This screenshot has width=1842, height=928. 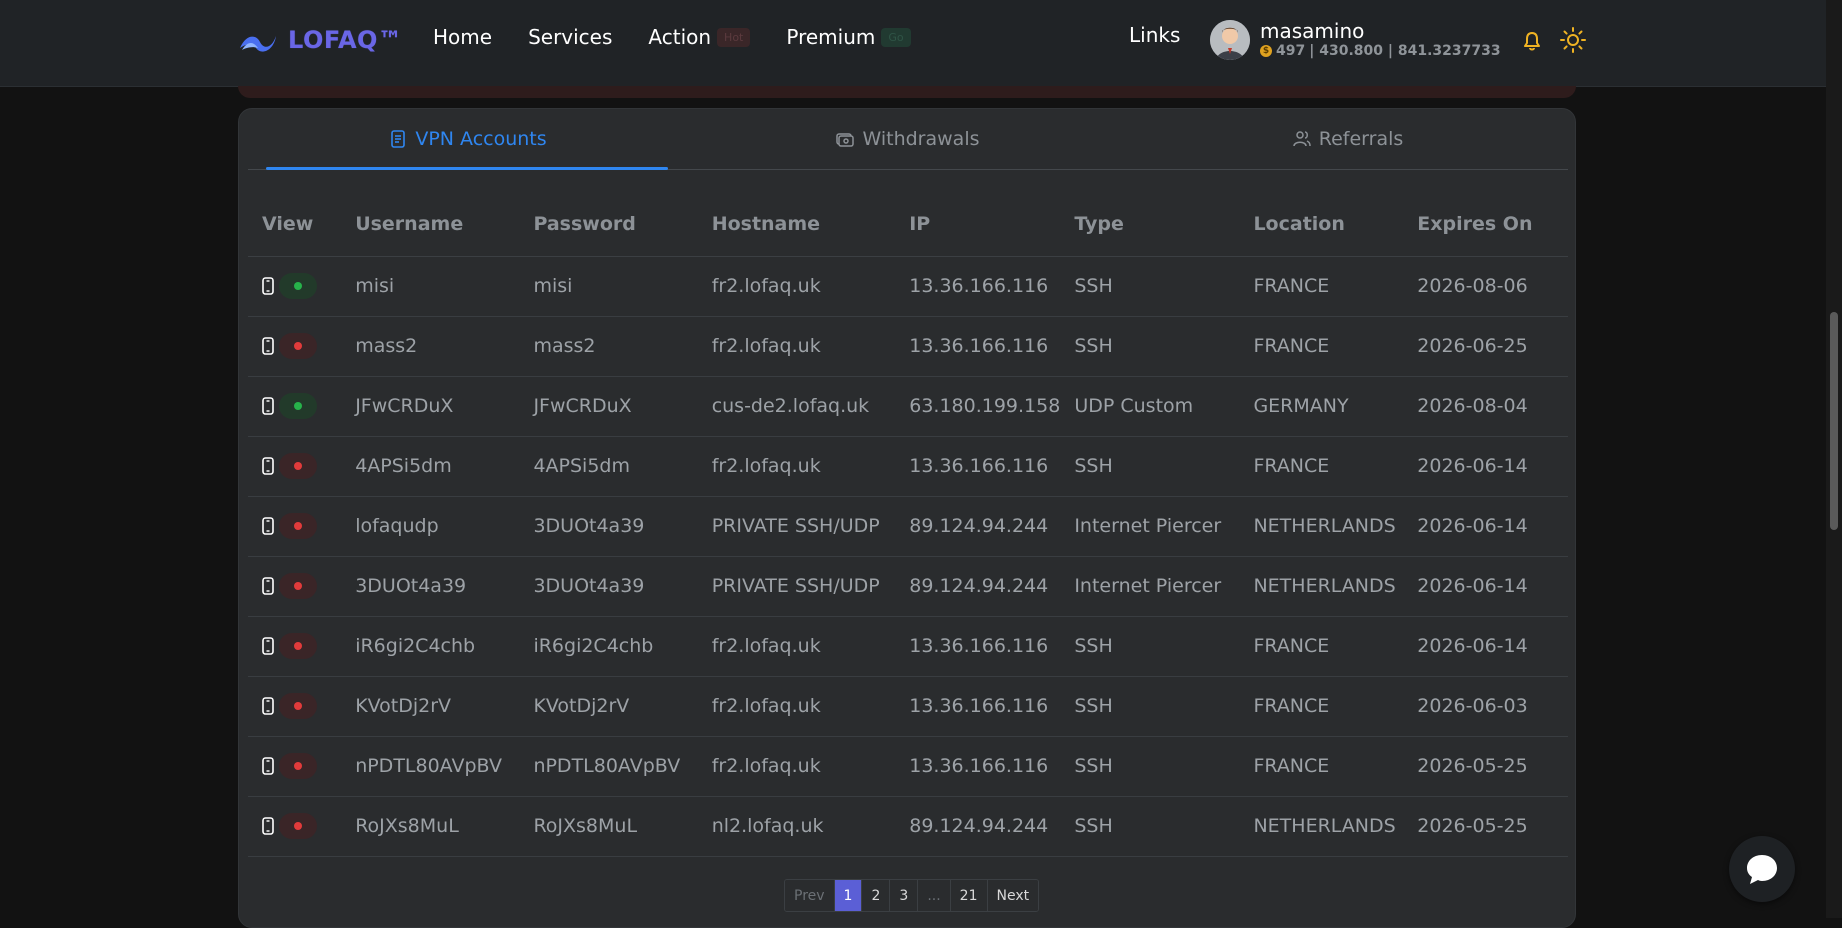 What do you see at coordinates (1321, 225) in the screenshot?
I see `col-location: Location` at bounding box center [1321, 225].